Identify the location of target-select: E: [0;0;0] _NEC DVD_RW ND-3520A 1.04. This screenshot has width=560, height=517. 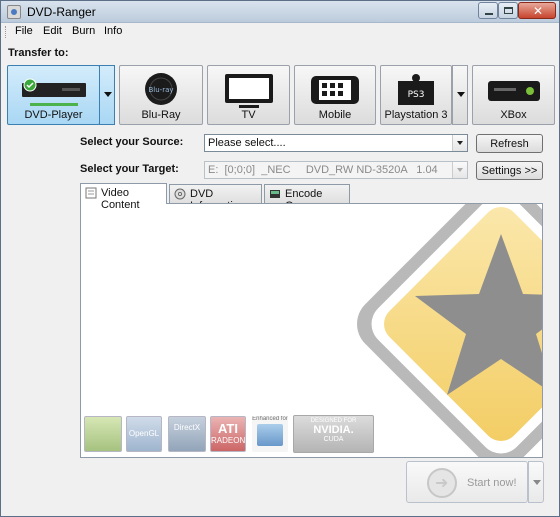
(336, 170).